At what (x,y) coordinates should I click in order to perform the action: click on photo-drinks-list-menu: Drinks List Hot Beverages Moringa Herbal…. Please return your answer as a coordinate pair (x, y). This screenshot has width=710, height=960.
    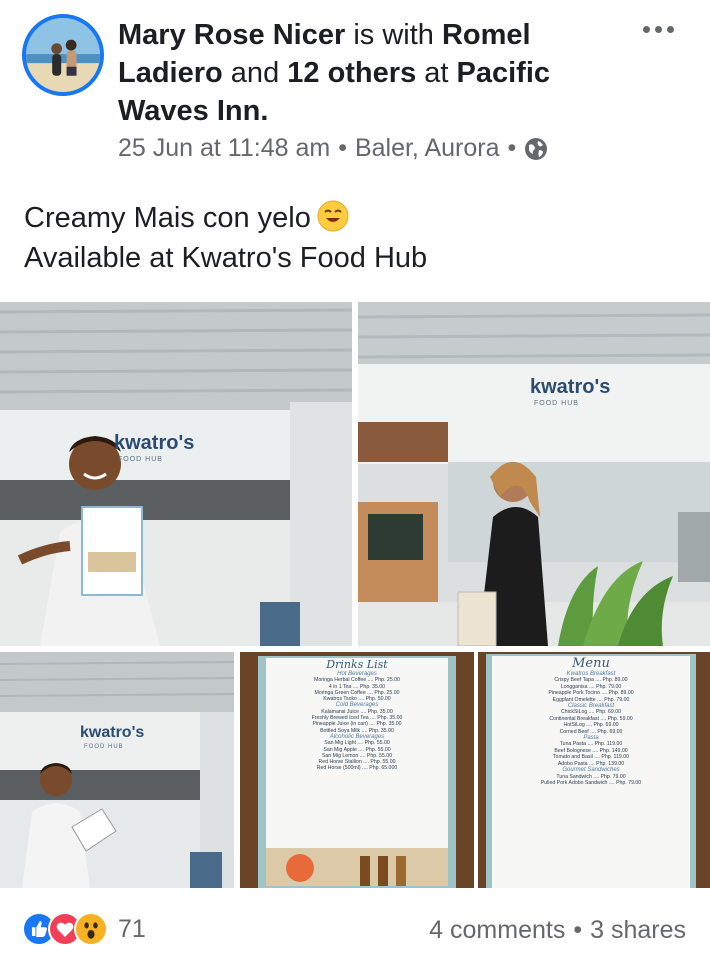
    Looking at the image, I should click on (357, 770).